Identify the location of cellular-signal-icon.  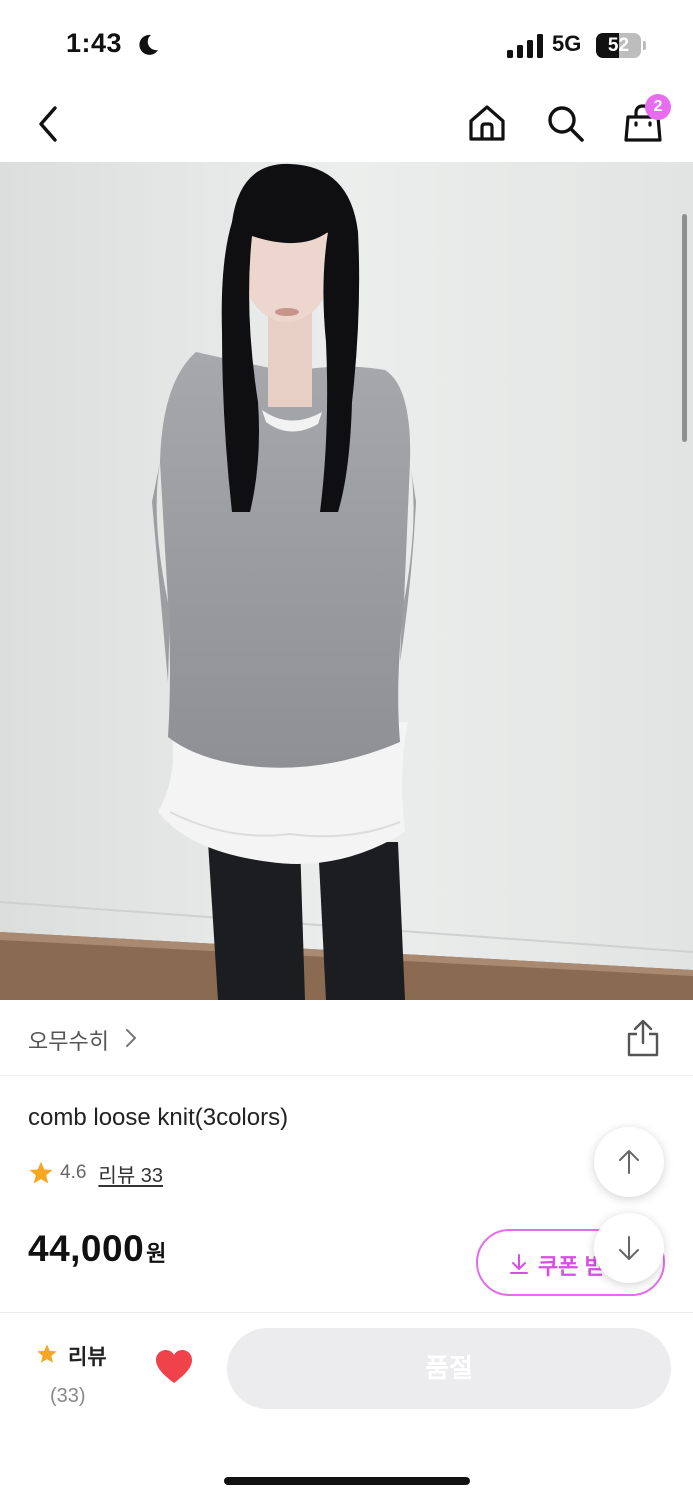
(525, 46).